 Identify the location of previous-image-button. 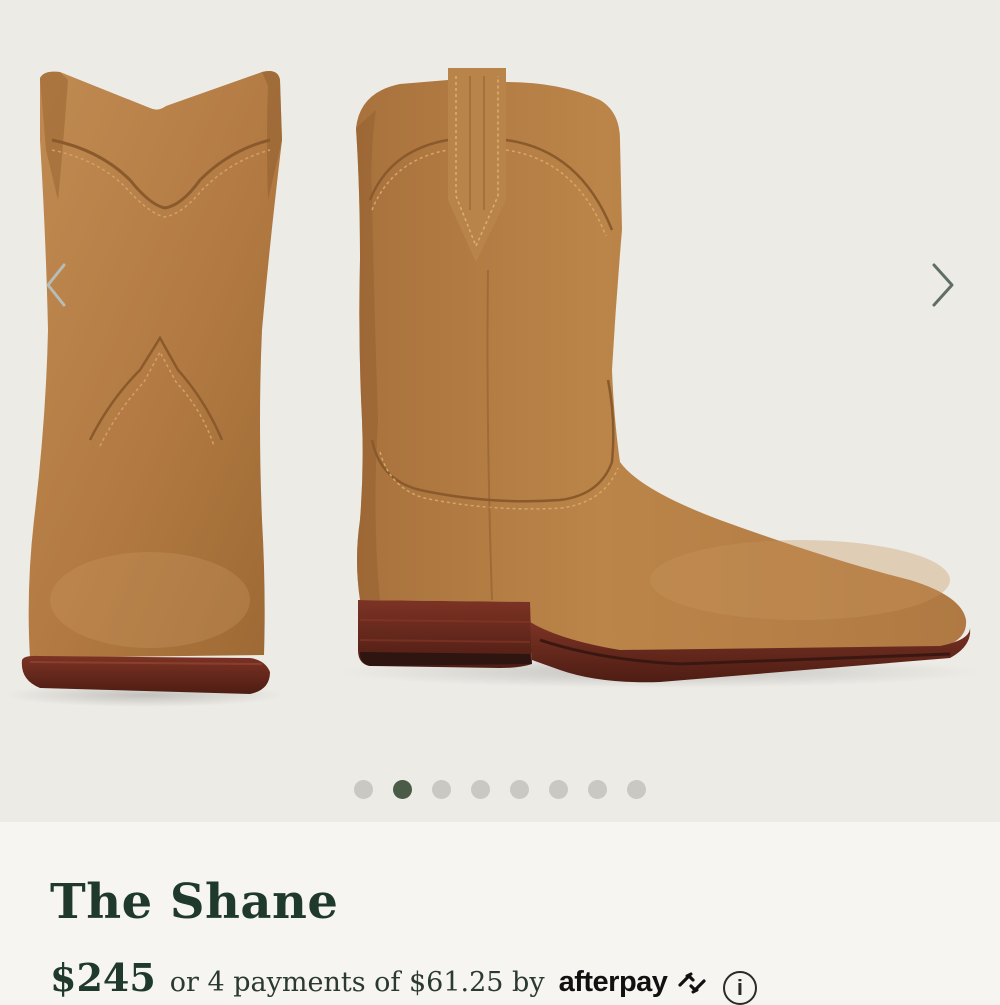
(56, 285).